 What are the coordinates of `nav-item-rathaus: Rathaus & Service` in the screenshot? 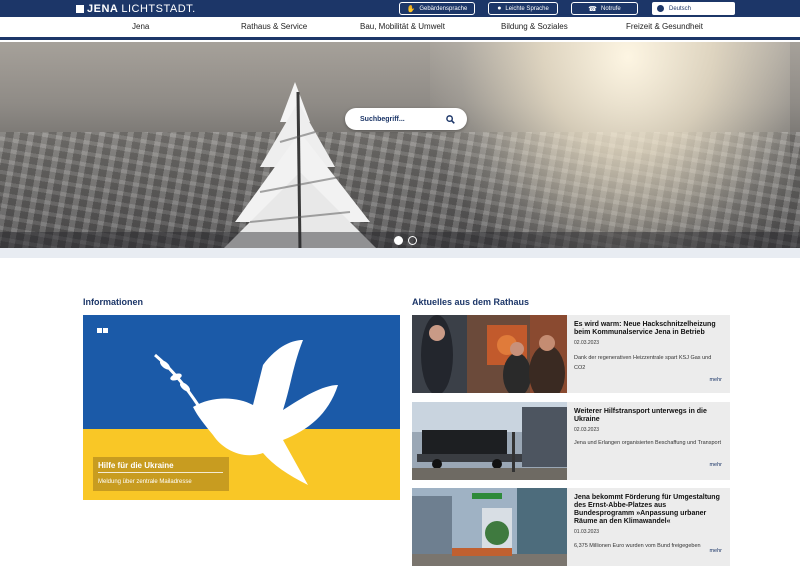 It's located at (274, 26).